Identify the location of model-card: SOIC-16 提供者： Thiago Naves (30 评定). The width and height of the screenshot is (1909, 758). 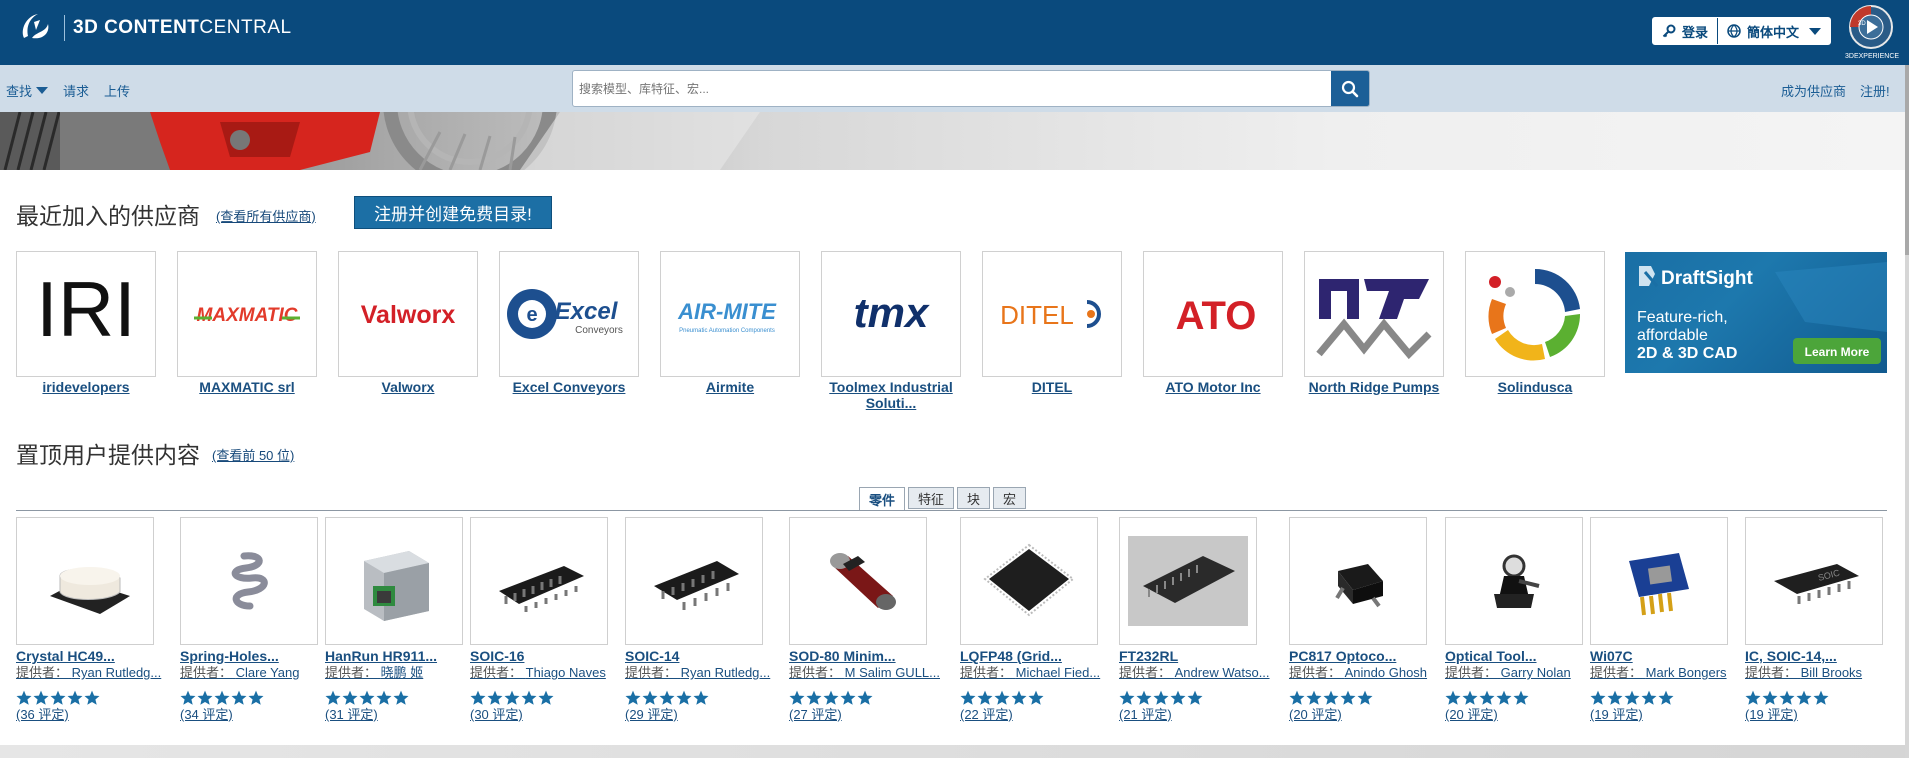
(555, 620).